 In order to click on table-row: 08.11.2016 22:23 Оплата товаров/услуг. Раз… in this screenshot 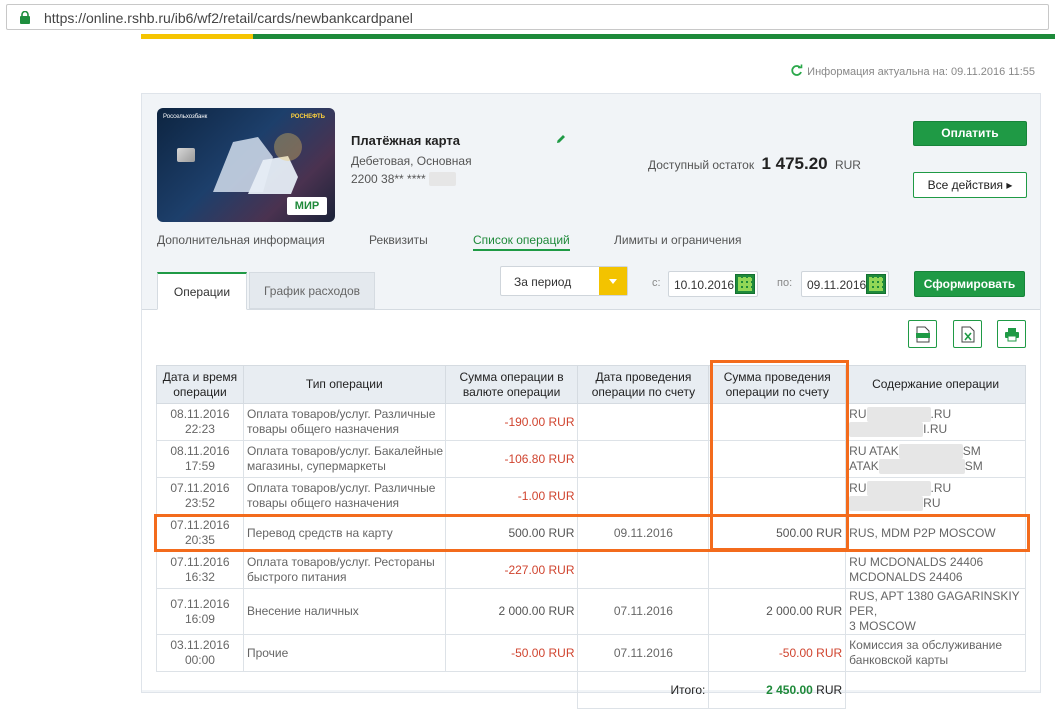, I will do `click(591, 422)`.